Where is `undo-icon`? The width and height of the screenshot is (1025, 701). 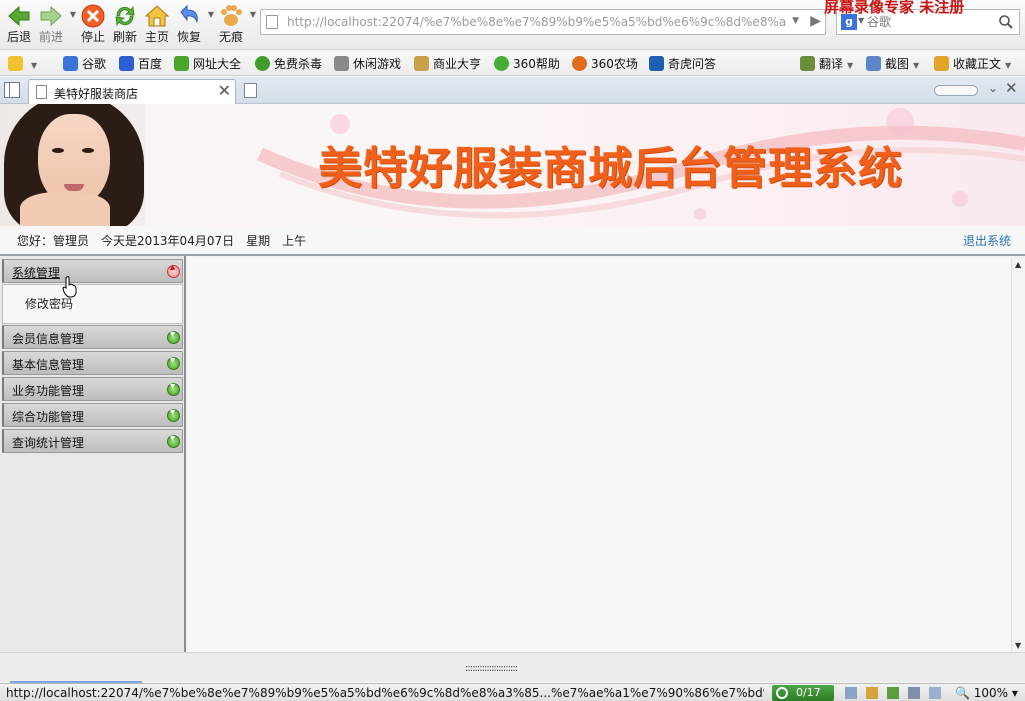
undo-icon is located at coordinates (189, 13).